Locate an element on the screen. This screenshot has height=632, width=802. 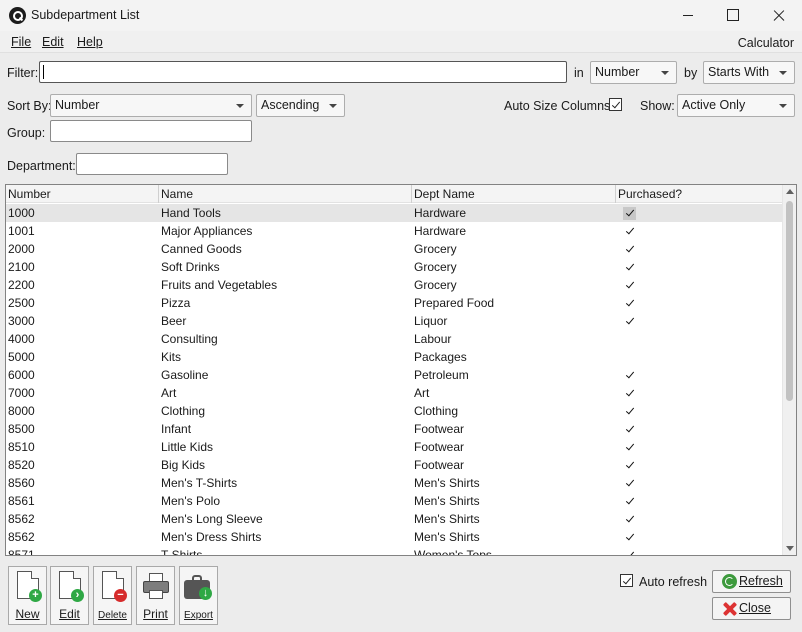
cell-number: 5000 is located at coordinates (21, 357).